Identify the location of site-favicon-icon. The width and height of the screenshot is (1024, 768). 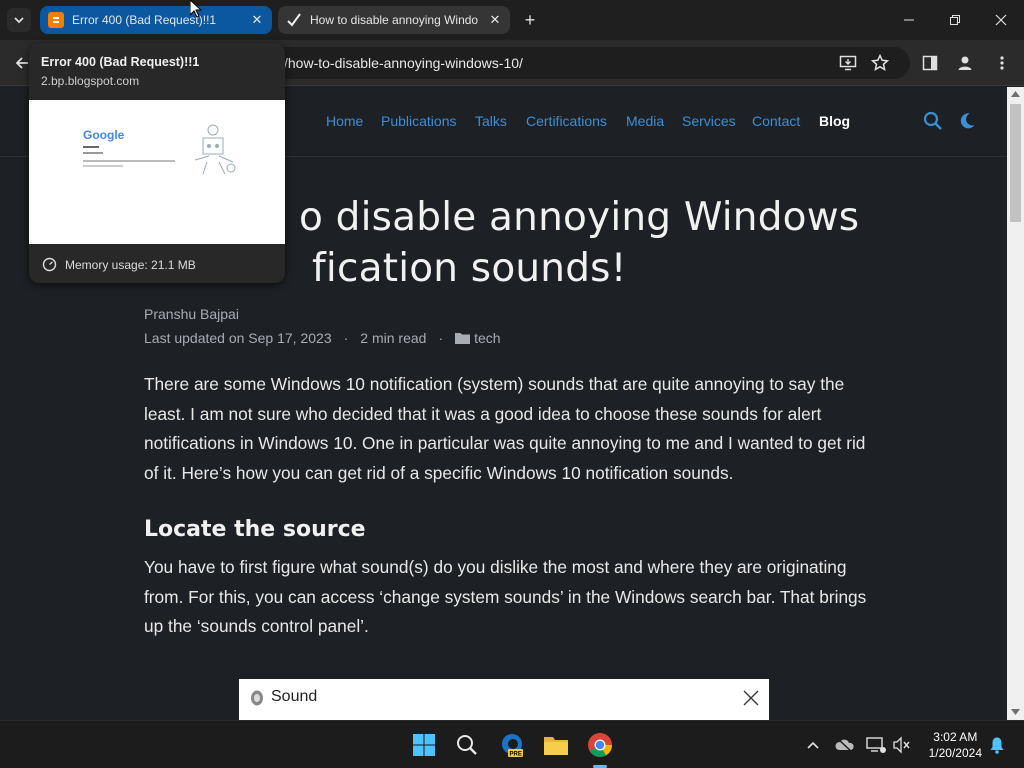
(294, 20).